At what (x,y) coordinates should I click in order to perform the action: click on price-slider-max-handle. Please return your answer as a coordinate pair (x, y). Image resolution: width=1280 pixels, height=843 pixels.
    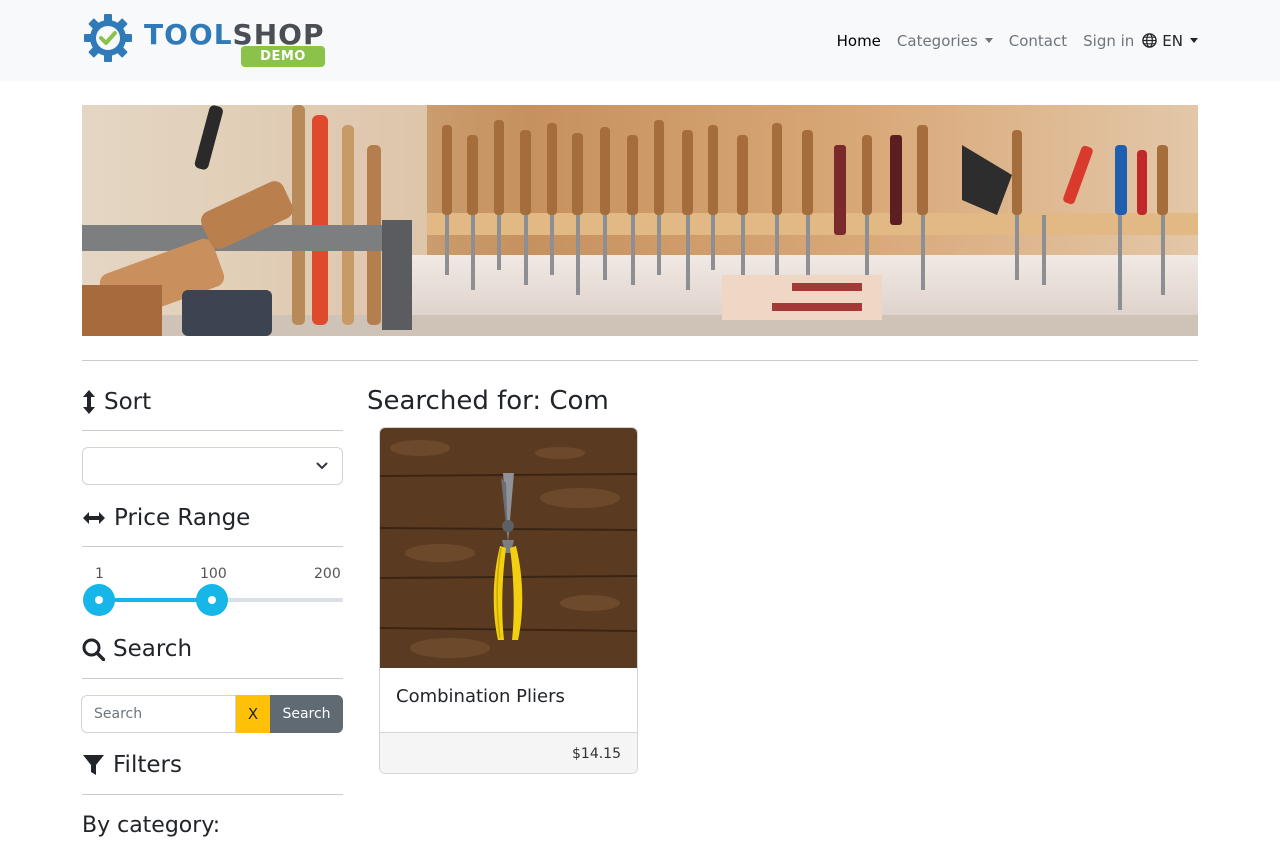
    Looking at the image, I should click on (212, 600).